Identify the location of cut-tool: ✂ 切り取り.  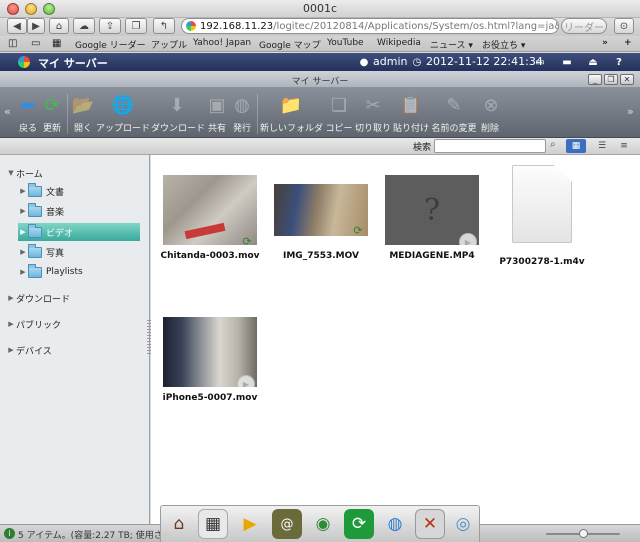
(373, 113).